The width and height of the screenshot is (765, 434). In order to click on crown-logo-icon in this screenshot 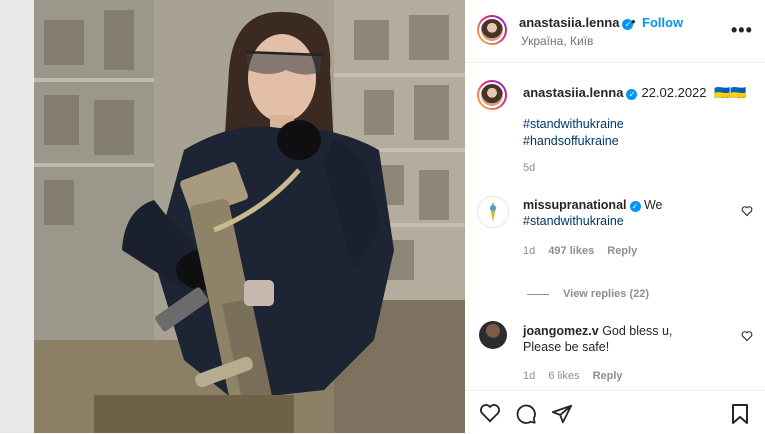, I will do `click(493, 212)`.